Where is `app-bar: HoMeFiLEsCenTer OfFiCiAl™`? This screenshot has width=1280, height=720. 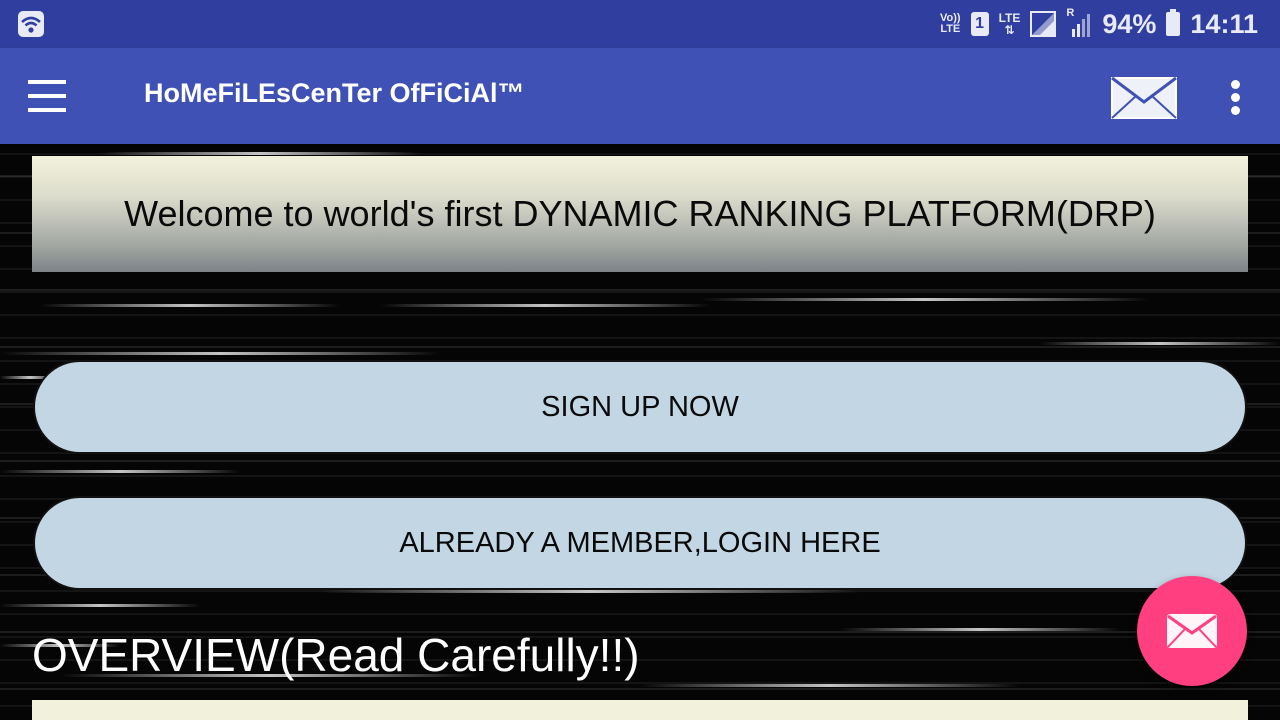 app-bar: HoMeFiLEsCenTer OfFiCiAl™ is located at coordinates (640, 96).